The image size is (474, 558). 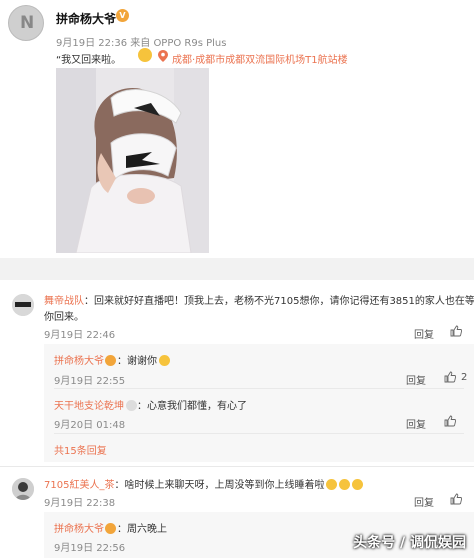 I want to click on post-photo, so click(x=132, y=160).